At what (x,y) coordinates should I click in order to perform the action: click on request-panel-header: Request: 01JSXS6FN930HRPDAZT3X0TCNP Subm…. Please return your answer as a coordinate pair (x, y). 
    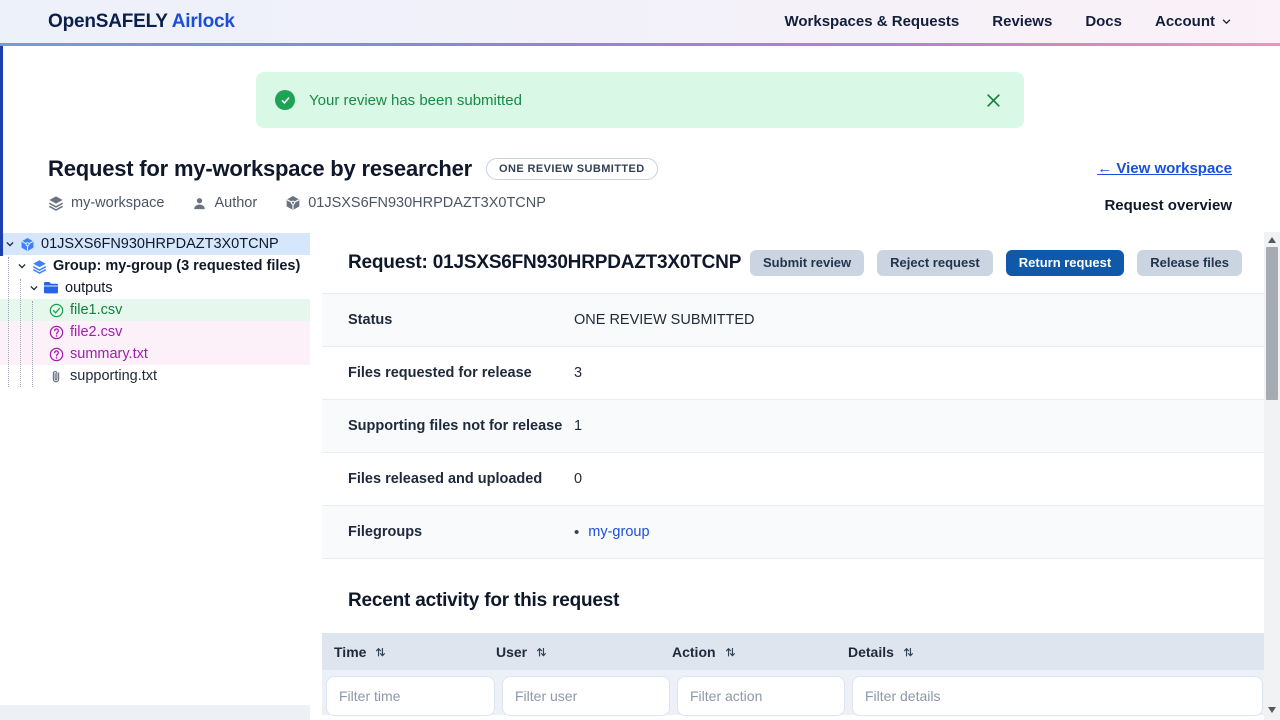
    Looking at the image, I should click on (793, 262).